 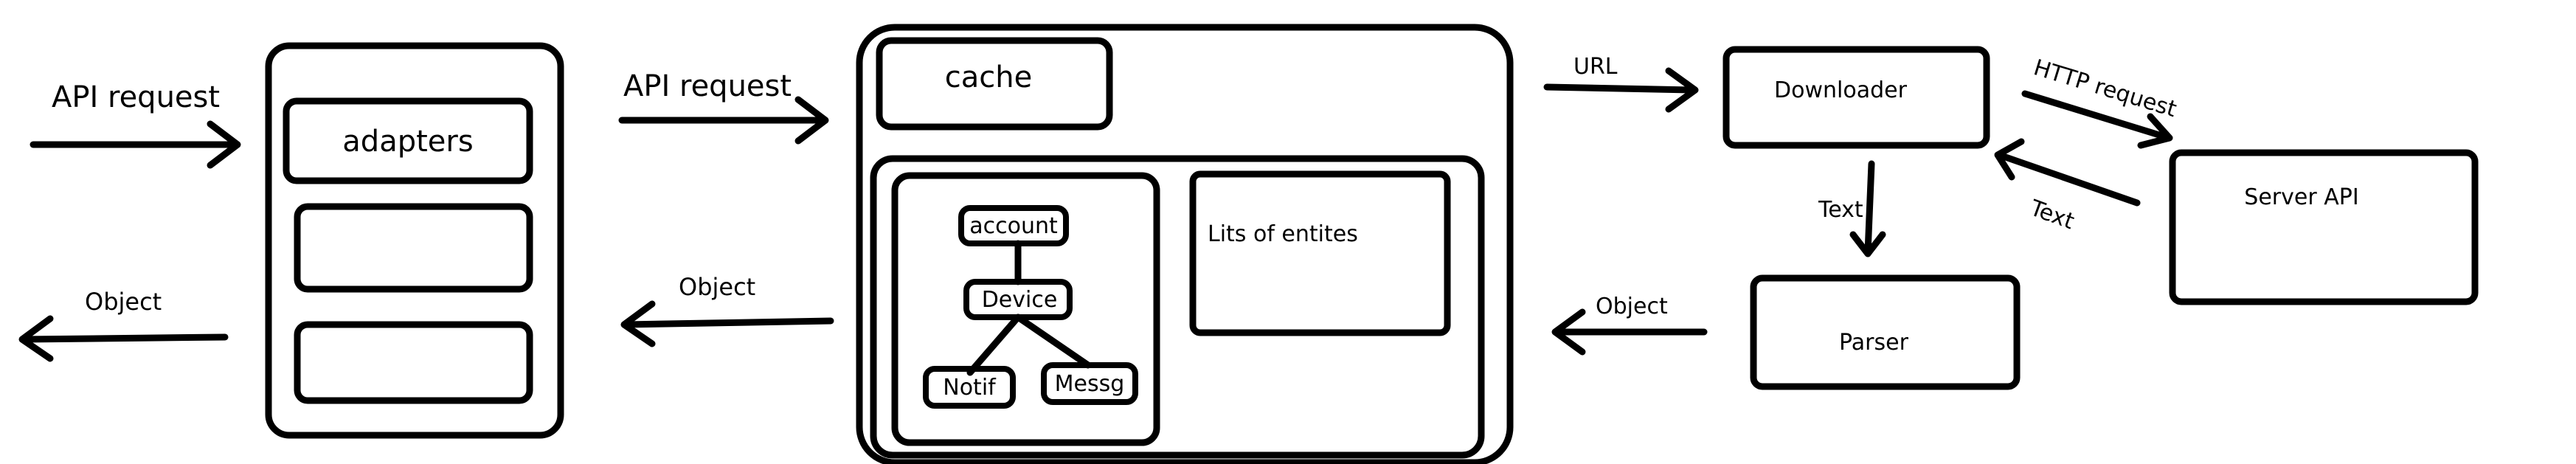 I want to click on tree-node-account: account, so click(x=1014, y=226).